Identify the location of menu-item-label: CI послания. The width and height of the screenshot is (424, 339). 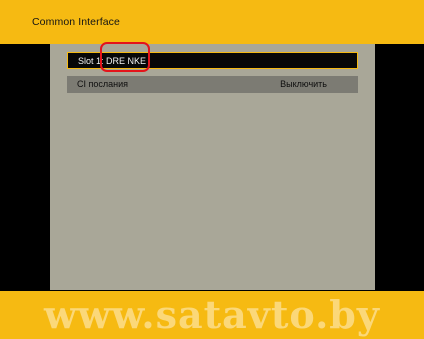
(103, 84).